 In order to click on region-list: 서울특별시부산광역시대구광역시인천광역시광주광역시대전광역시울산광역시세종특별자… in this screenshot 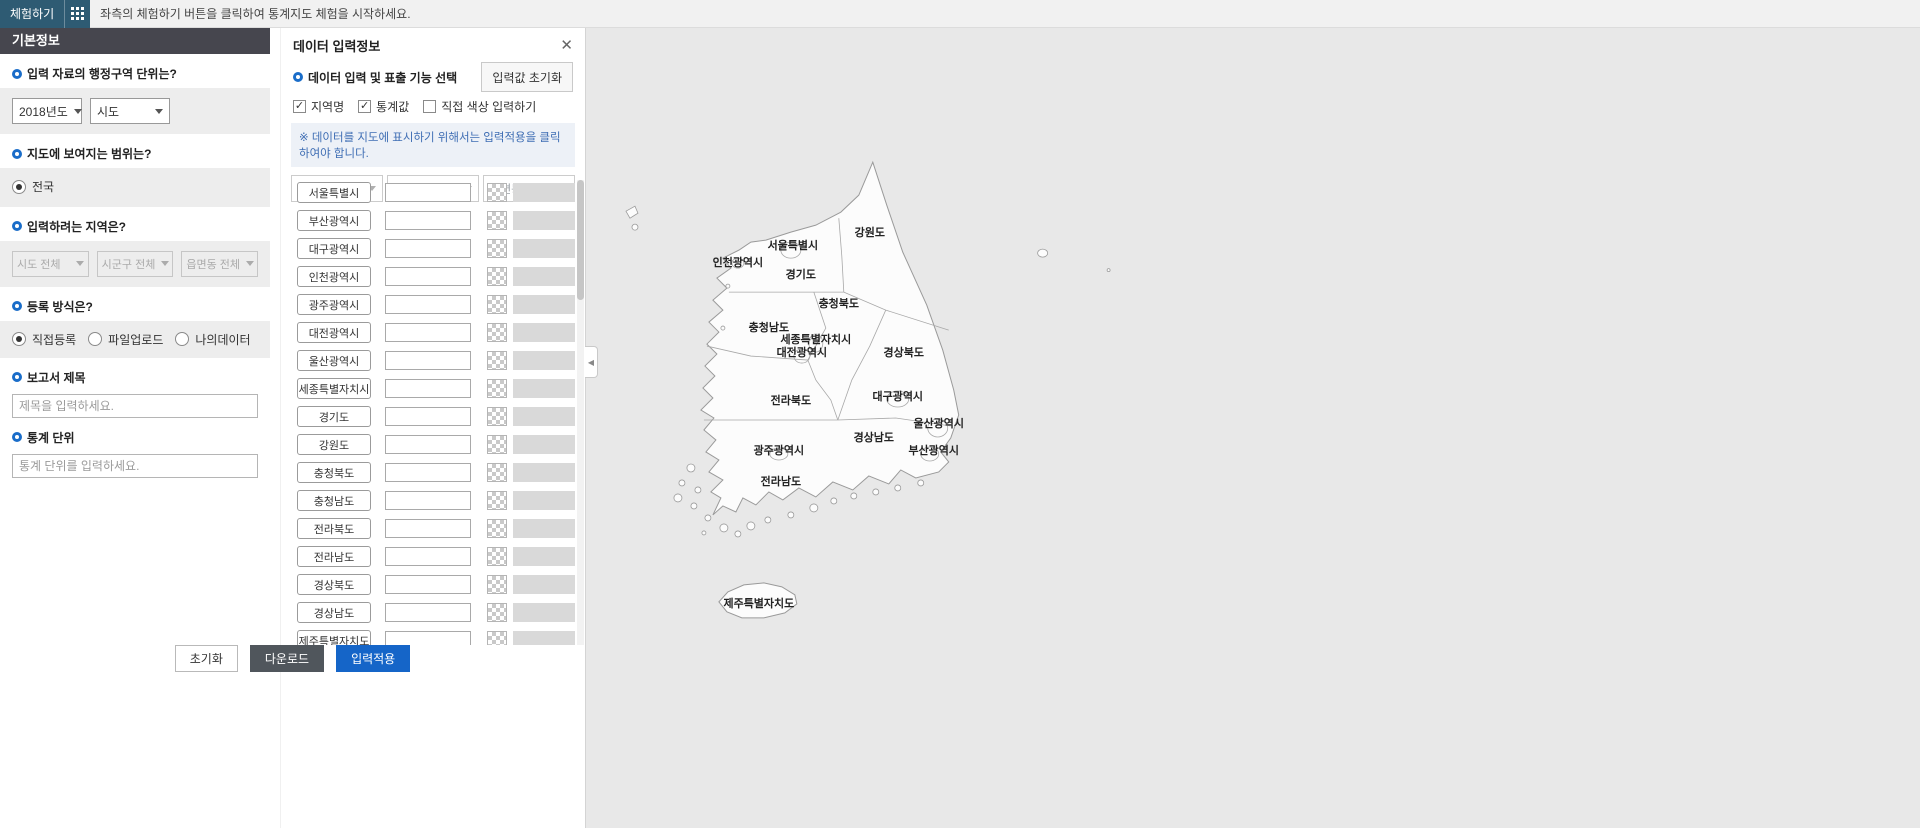, I will do `click(428, 412)`.